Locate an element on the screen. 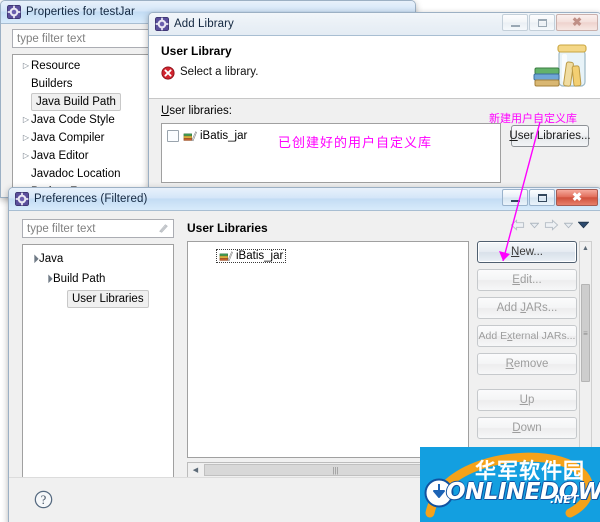 The height and width of the screenshot is (522, 600). add-library-maximize-button is located at coordinates (542, 22).